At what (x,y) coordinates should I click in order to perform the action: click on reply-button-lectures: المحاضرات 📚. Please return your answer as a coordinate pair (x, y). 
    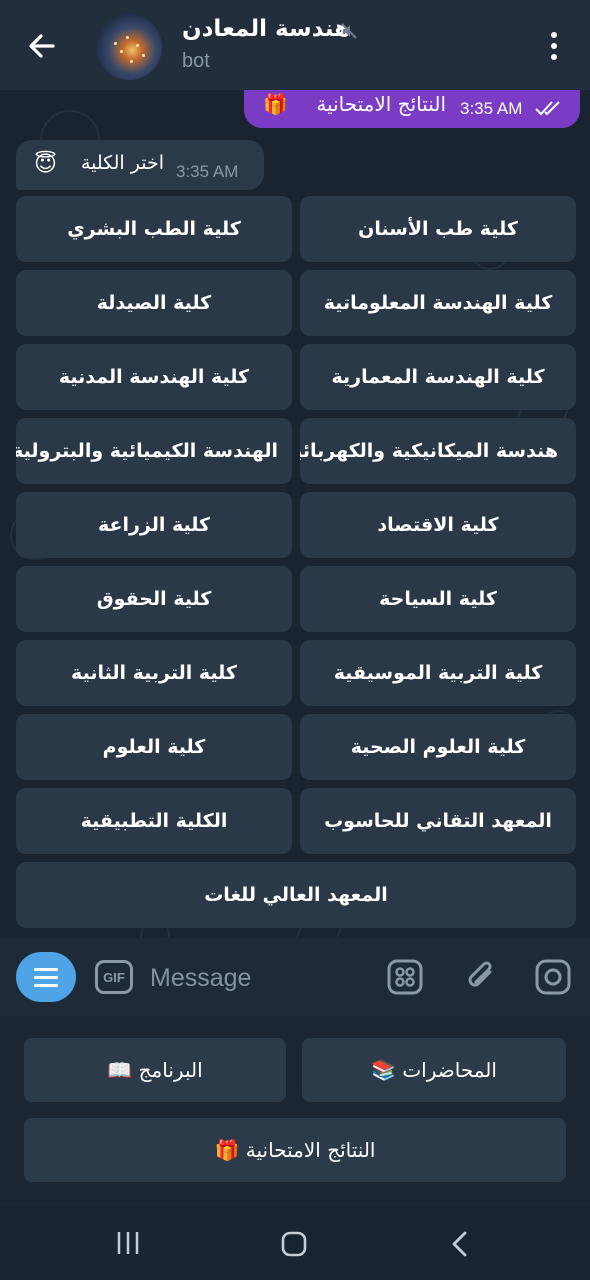
    Looking at the image, I should click on (434, 1070).